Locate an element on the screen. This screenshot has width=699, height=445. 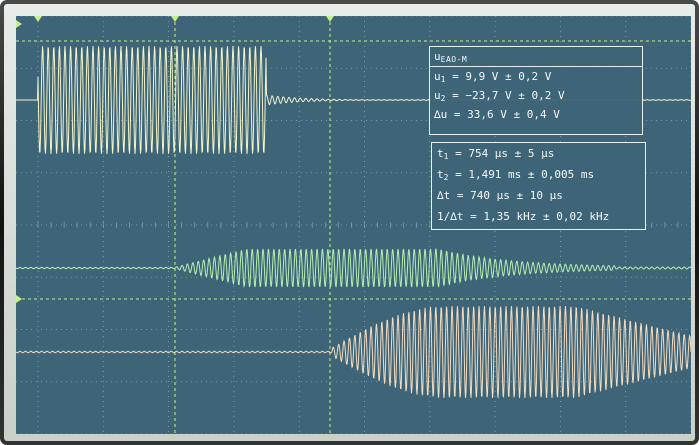
voltage-readout-row-u1: u1 = 9,9 V ± 0,2 V is located at coordinates (536, 76).